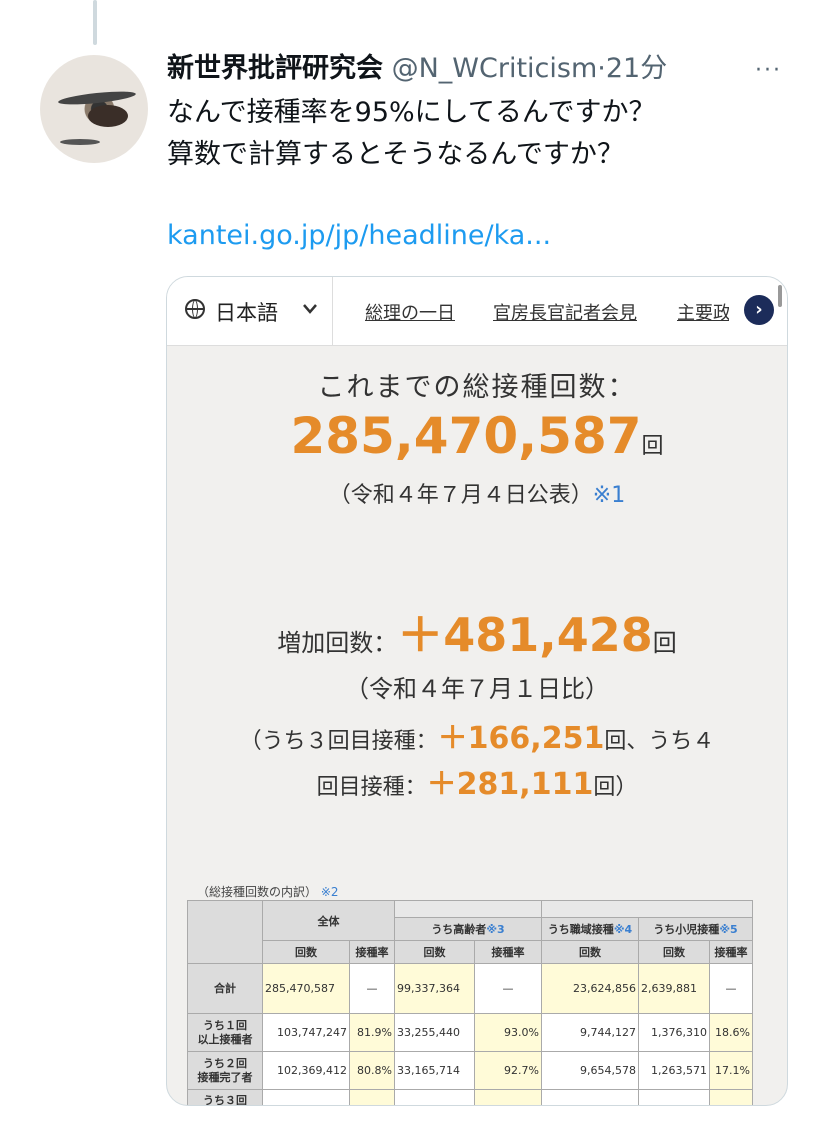  Describe the element at coordinates (768, 70) in the screenshot. I see `more-options-icon: ···` at that location.